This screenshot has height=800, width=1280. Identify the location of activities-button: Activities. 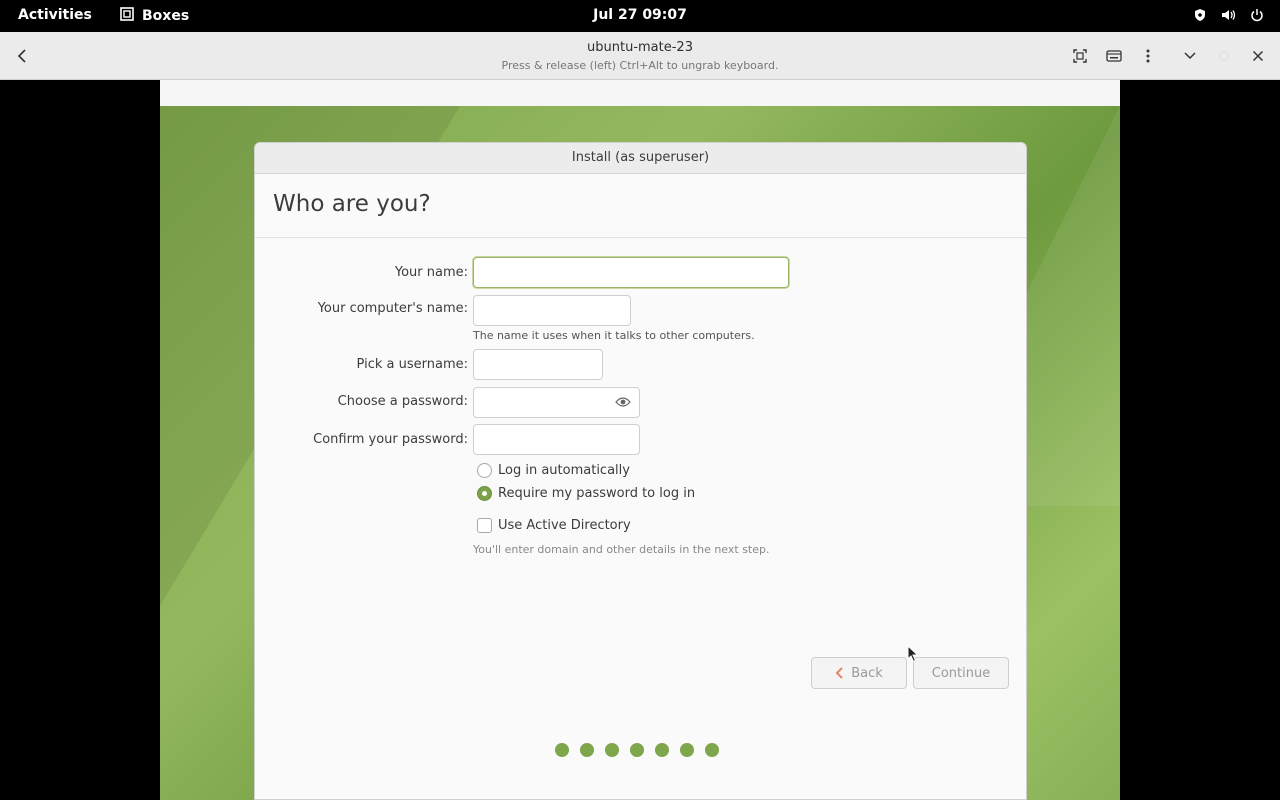
(55, 15).